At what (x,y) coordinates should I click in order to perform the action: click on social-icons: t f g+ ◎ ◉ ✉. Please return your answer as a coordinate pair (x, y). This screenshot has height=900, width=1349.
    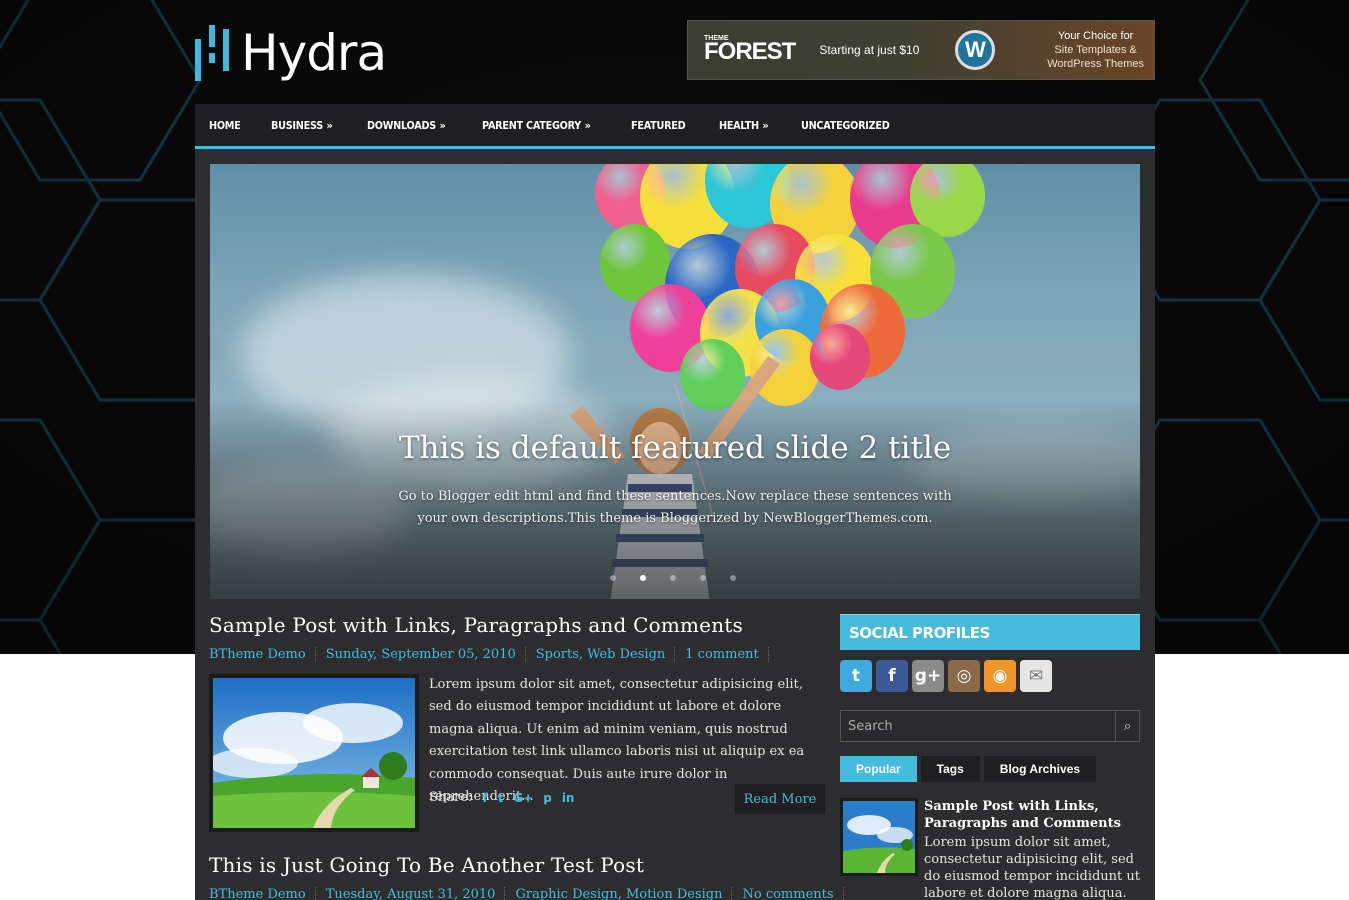
    Looking at the image, I should click on (990, 676).